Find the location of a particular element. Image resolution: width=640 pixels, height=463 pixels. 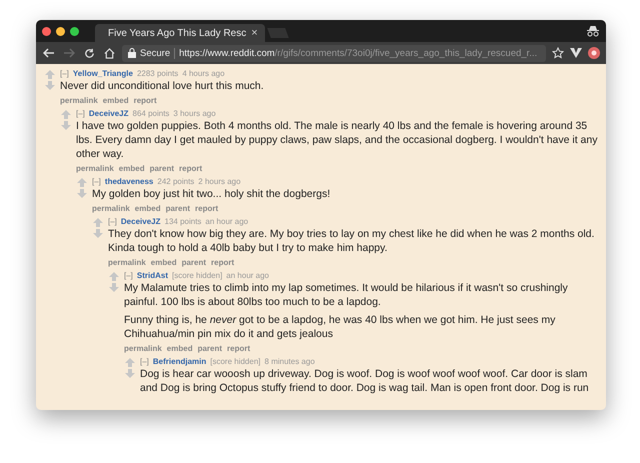

comment-text: Never did unconditional love hurt this much. is located at coordinates (162, 86).